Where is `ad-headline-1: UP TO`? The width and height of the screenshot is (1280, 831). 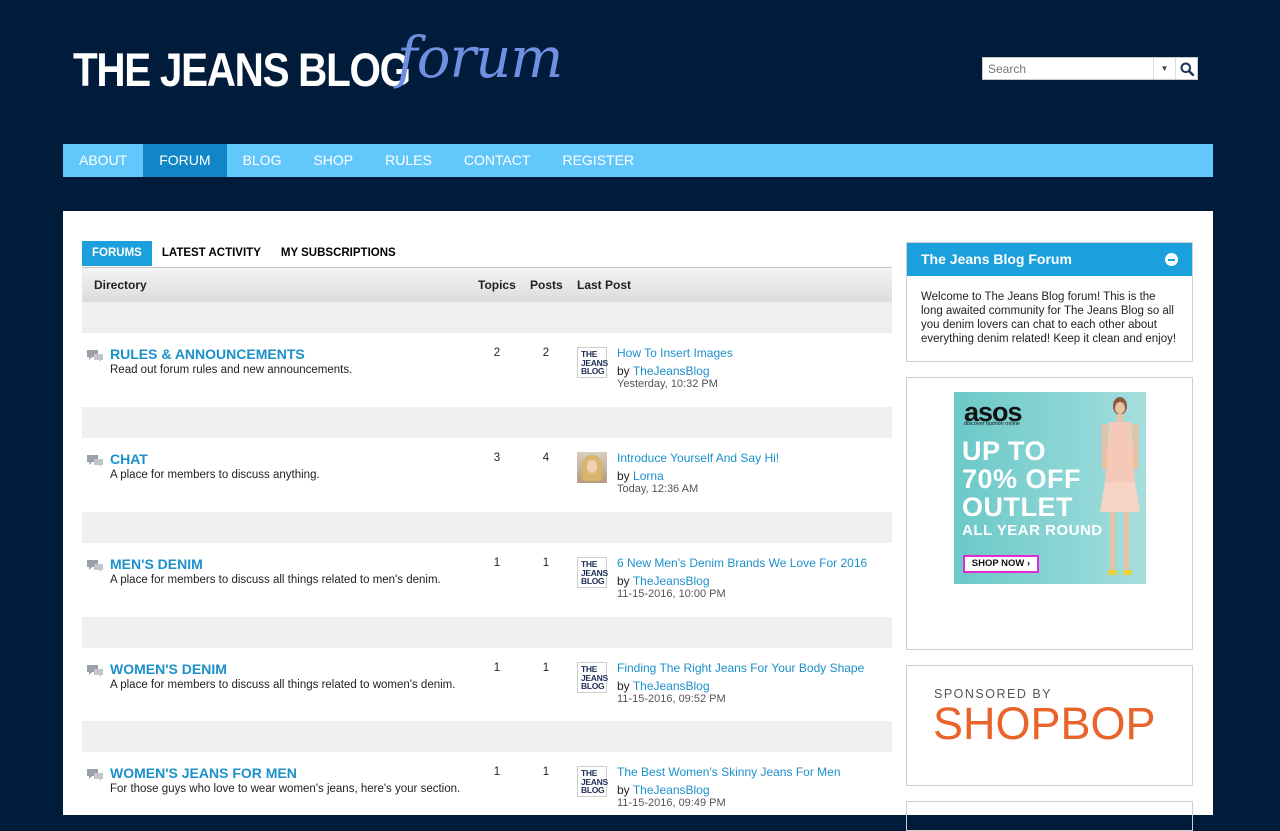
ad-headline-1: UP TO is located at coordinates (1004, 451).